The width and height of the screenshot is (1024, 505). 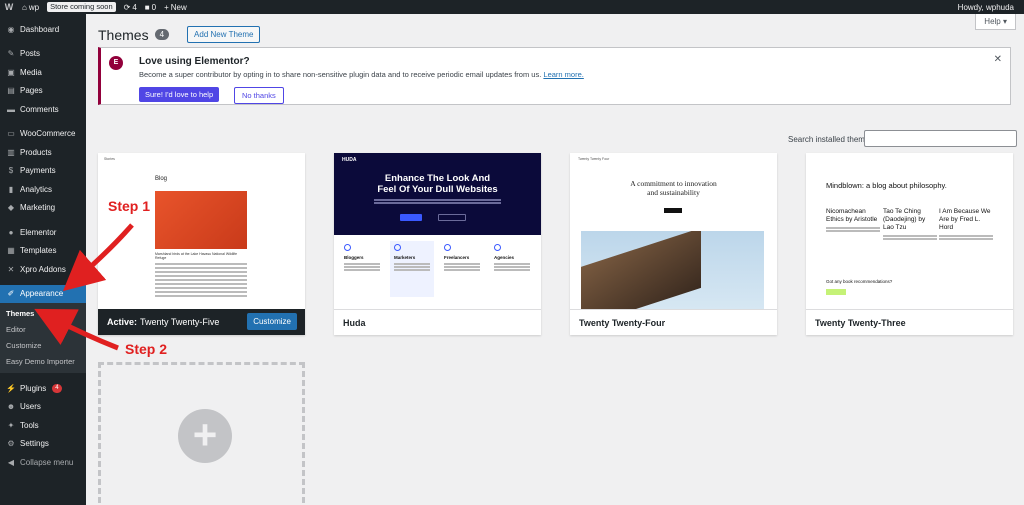 What do you see at coordinates (43, 425) in the screenshot?
I see `sidebar-item-tools: ✦ Tools` at bounding box center [43, 425].